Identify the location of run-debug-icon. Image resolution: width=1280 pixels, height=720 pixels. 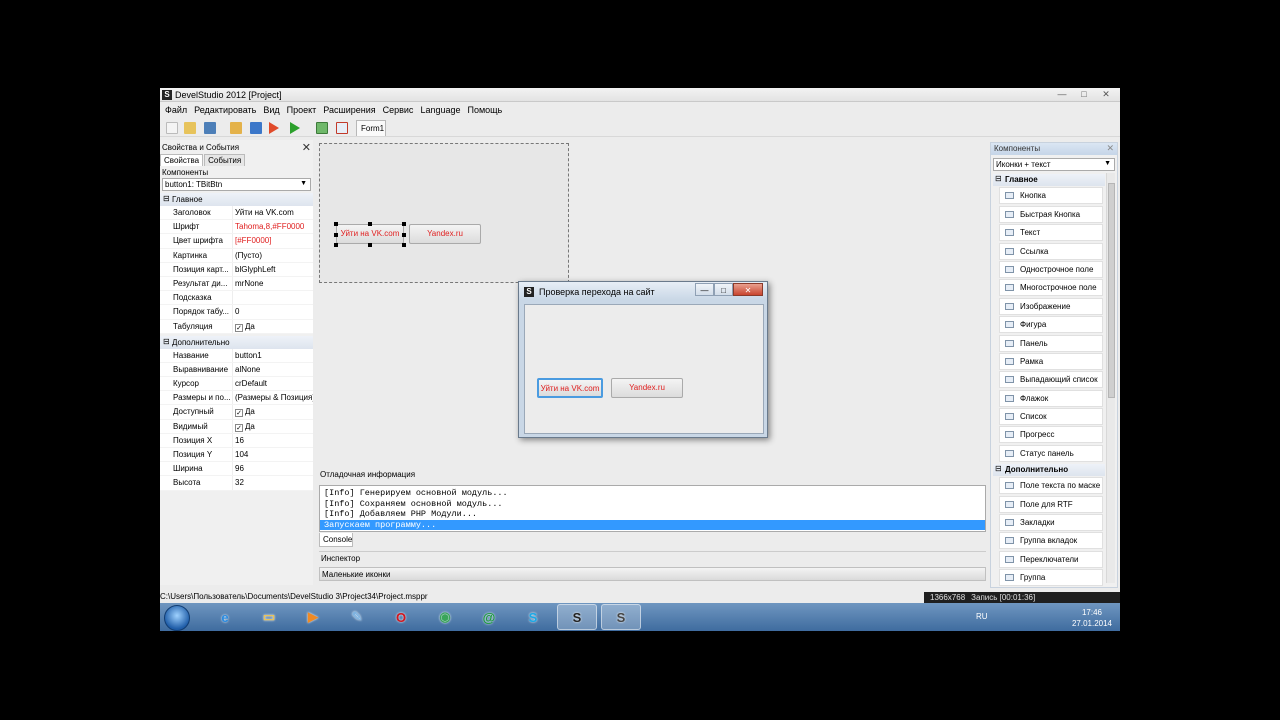
(274, 128).